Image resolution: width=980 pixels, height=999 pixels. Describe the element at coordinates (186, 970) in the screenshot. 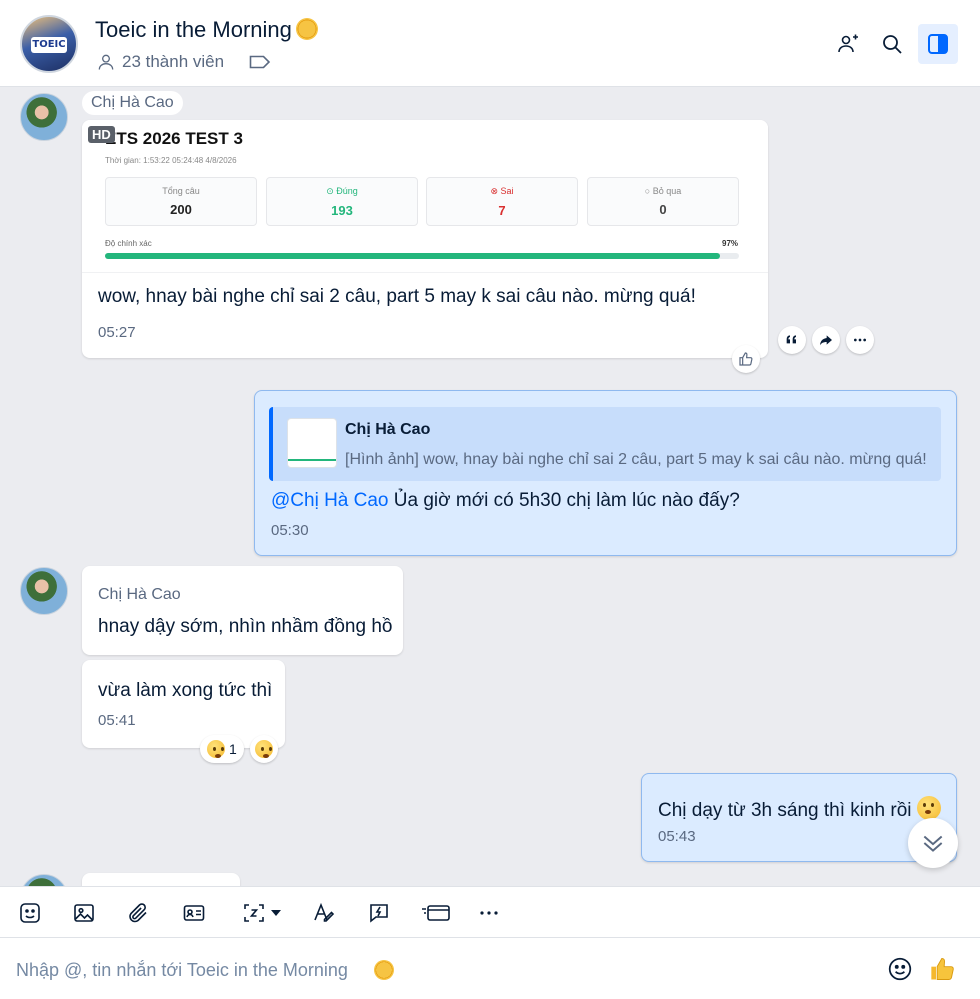

I see `message-input` at that location.